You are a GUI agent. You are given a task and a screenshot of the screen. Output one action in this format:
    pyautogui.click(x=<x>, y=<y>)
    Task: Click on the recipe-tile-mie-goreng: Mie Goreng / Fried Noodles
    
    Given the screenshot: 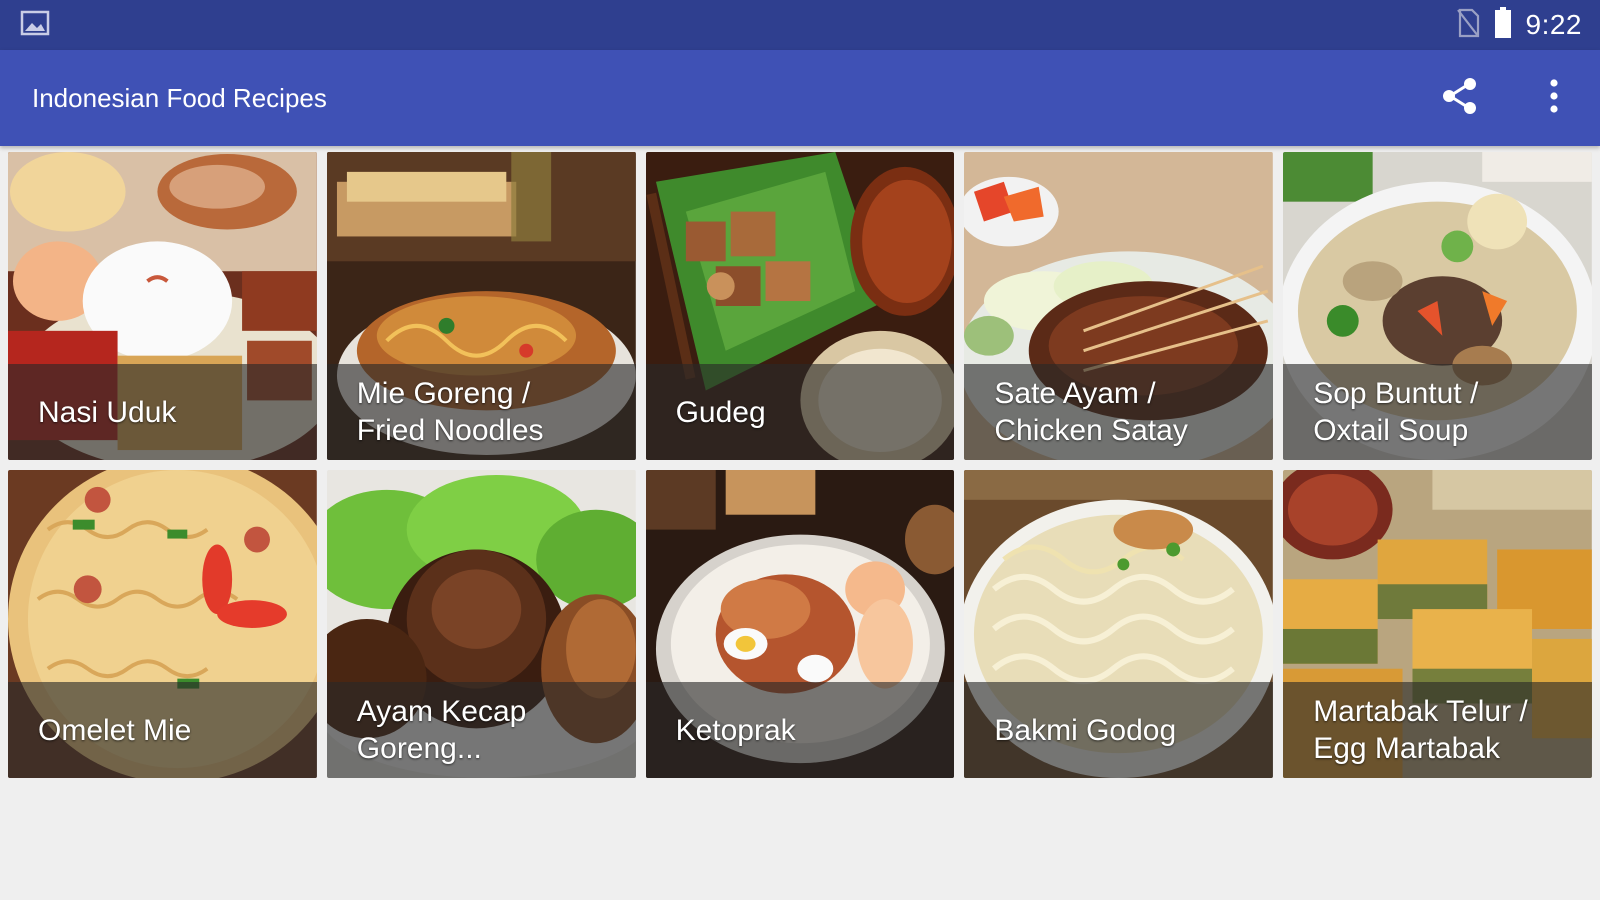 What is the action you would take?
    pyautogui.click(x=481, y=306)
    